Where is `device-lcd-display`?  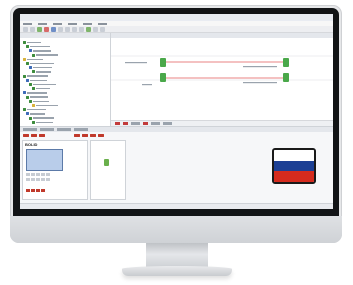 device-lcd-display is located at coordinates (44, 160).